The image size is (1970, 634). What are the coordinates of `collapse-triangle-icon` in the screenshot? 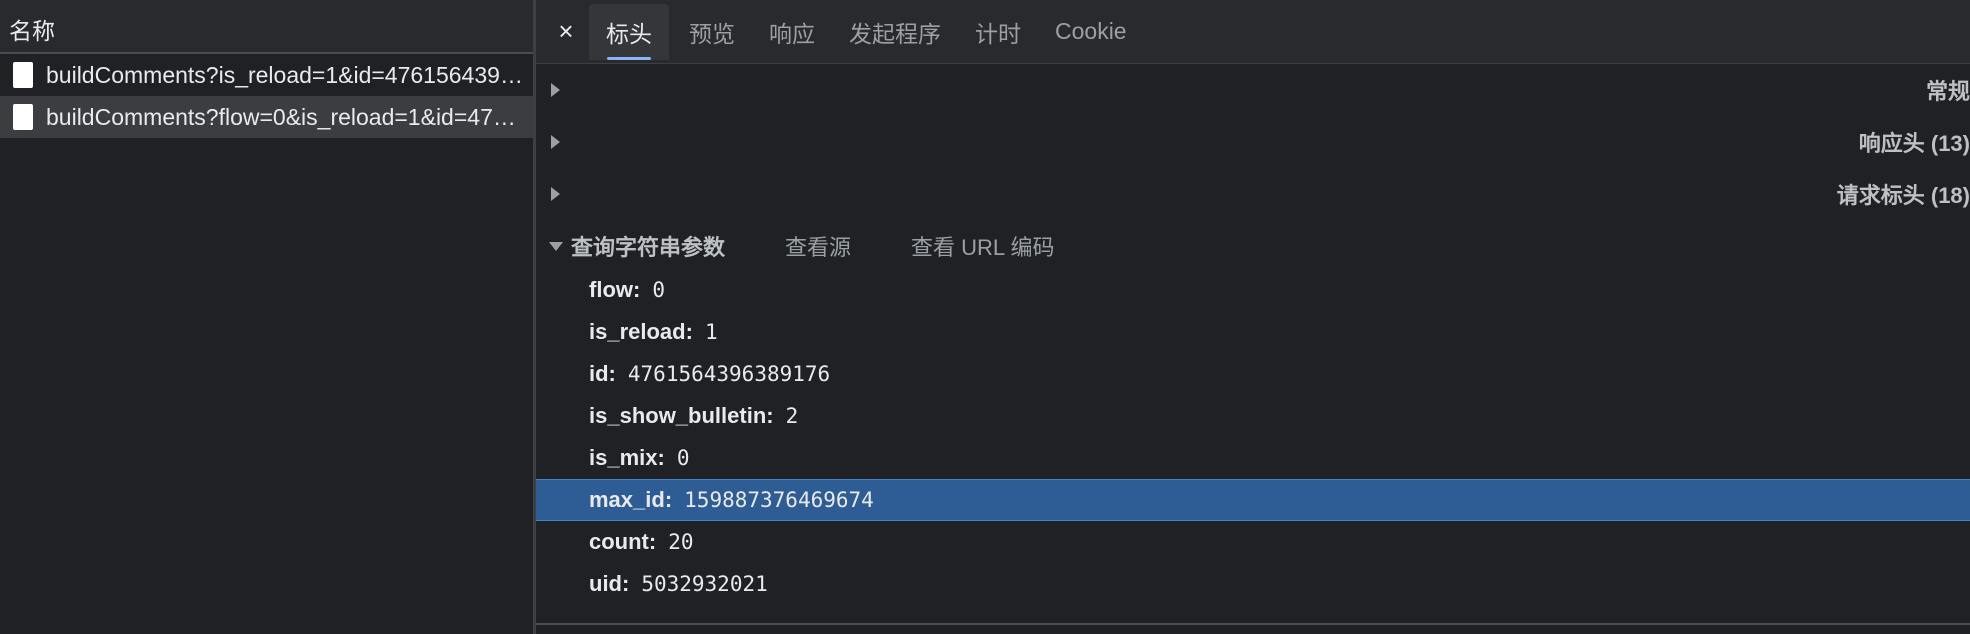 It's located at (556, 246).